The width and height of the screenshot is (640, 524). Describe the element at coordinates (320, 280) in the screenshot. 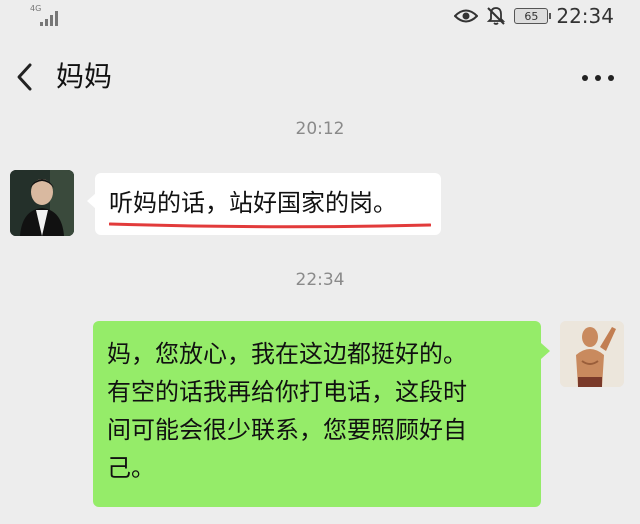

I see `message-timestamp: 22:34` at that location.